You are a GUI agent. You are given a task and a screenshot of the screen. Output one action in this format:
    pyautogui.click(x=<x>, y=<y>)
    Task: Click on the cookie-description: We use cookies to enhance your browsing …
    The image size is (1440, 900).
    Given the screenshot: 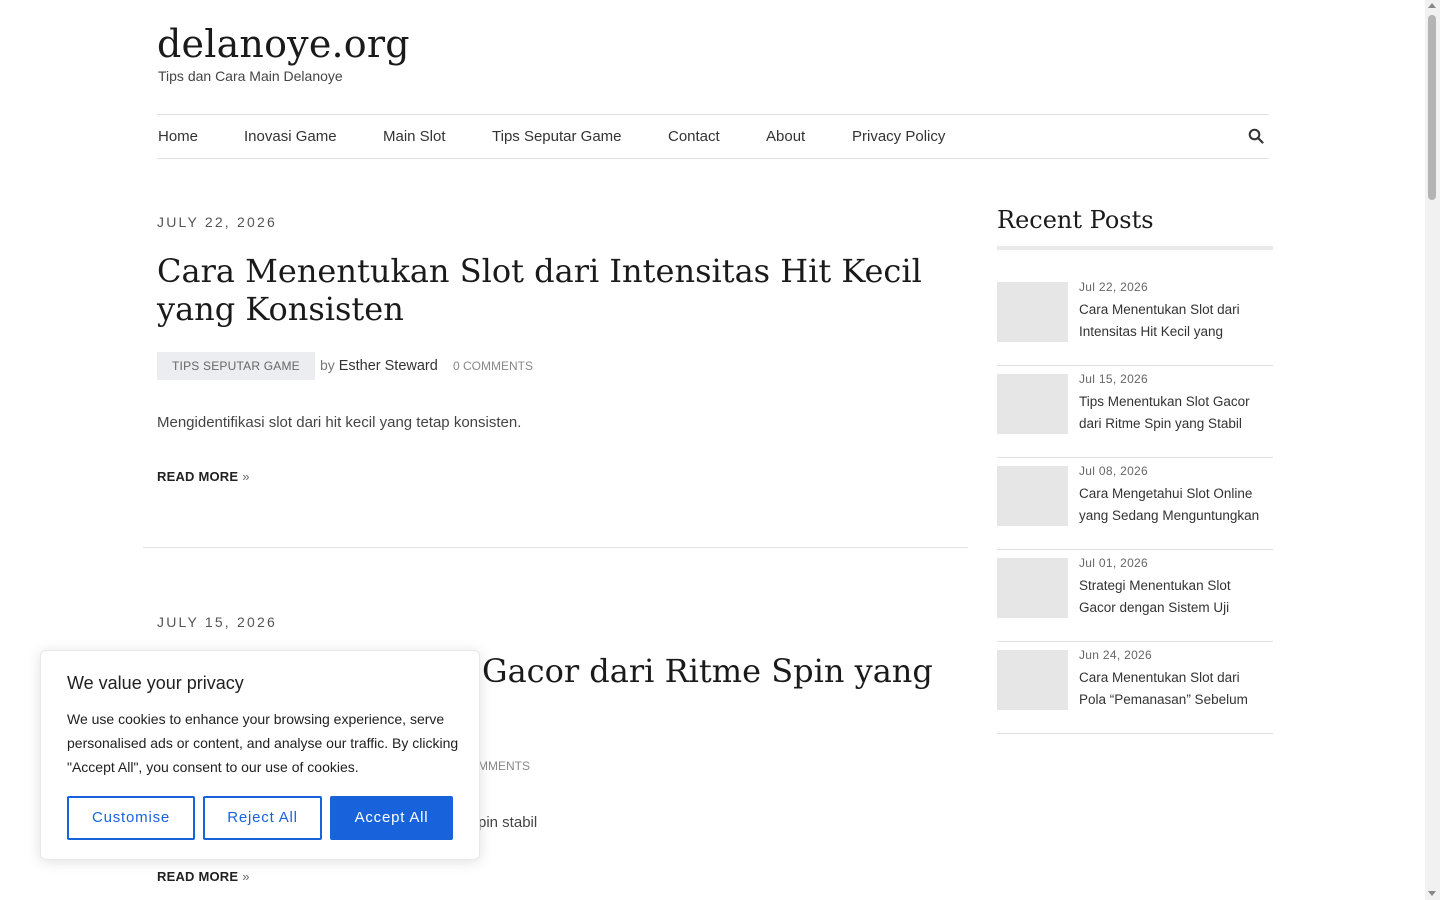 What is the action you would take?
    pyautogui.click(x=263, y=743)
    